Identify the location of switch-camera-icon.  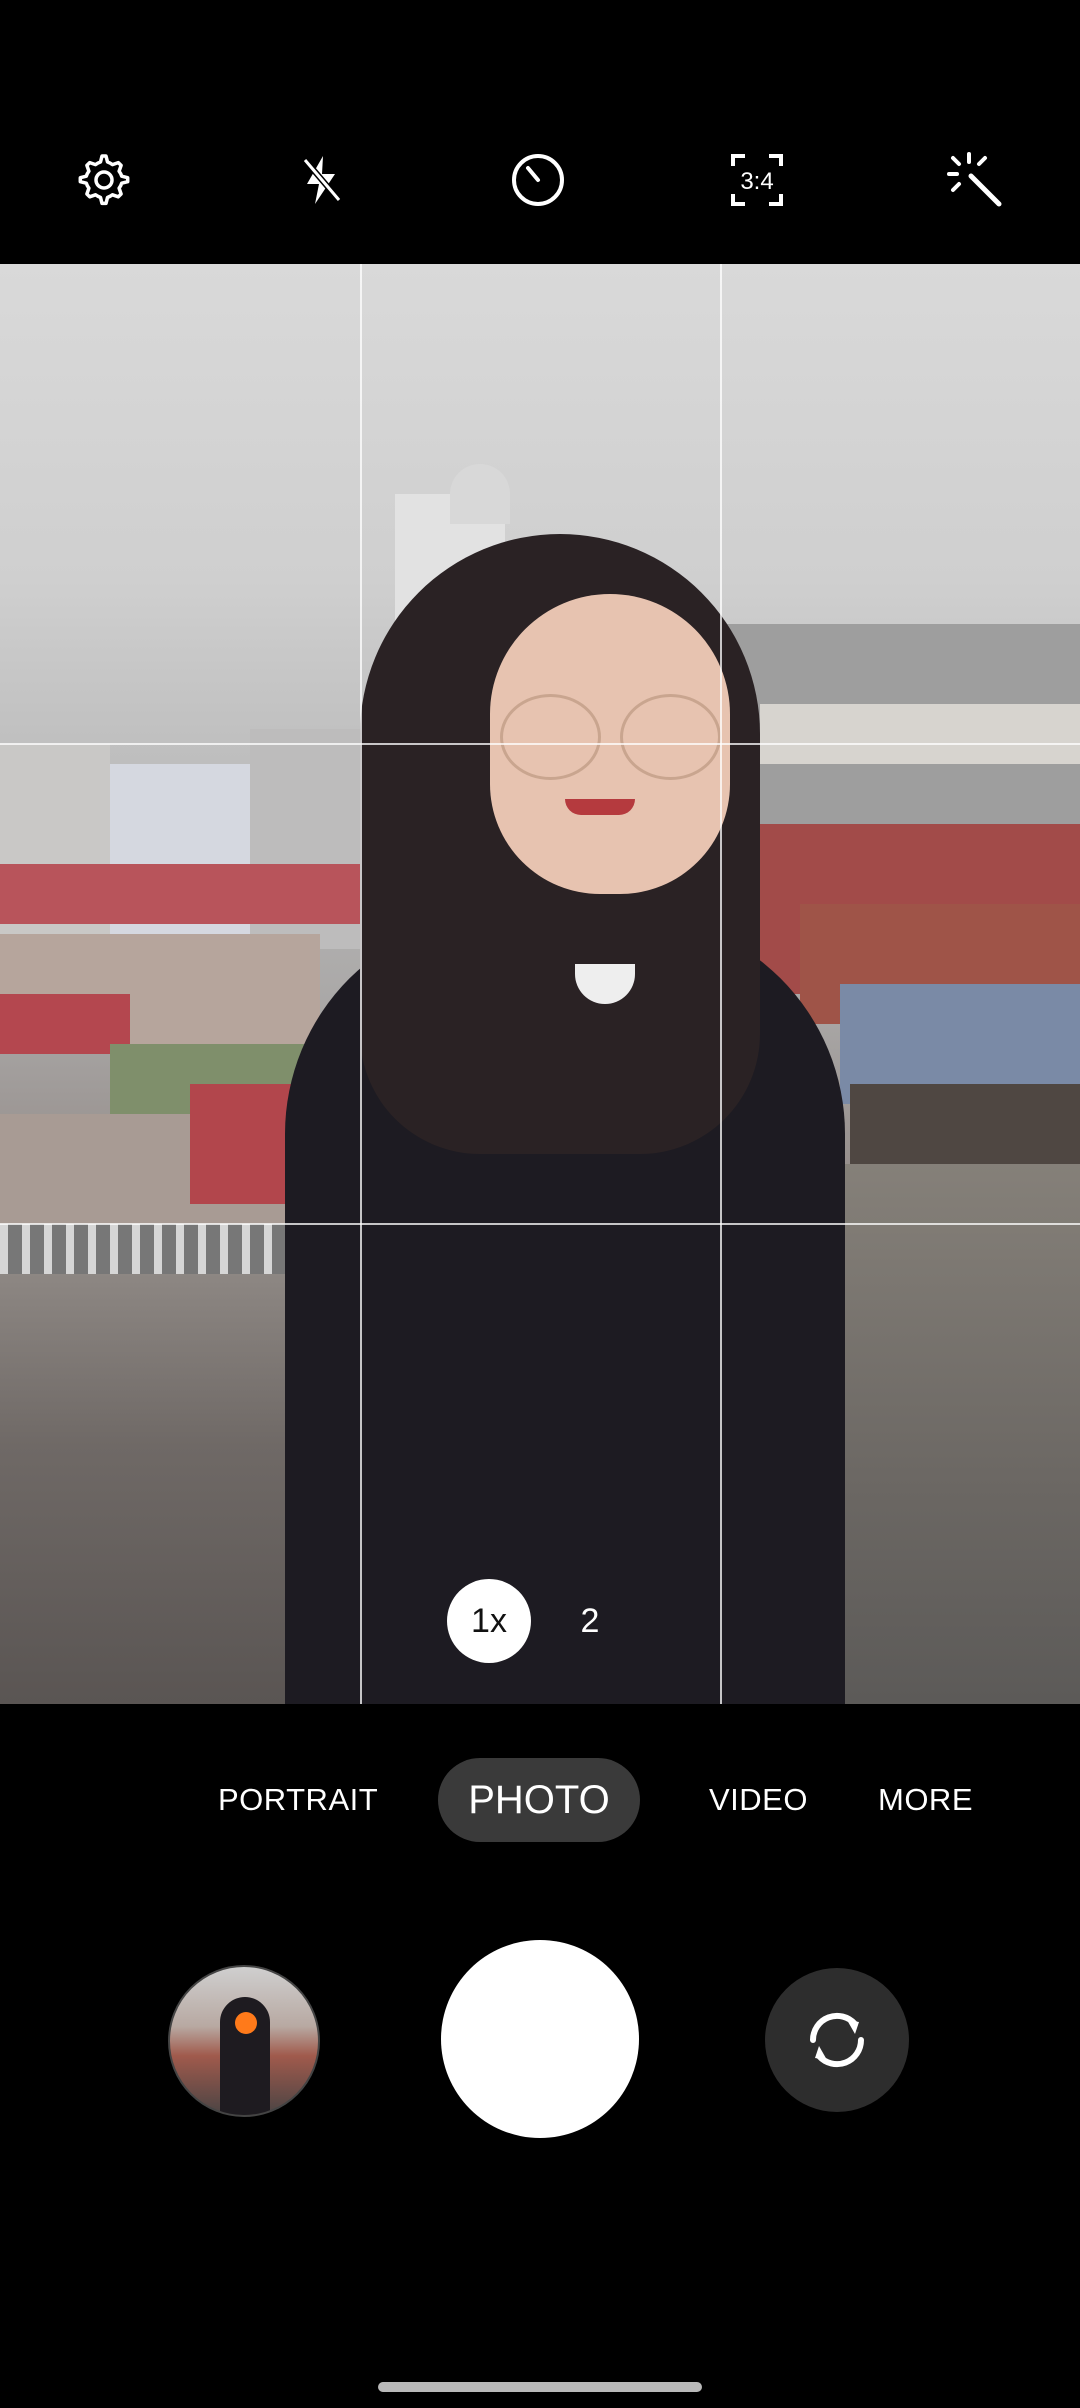
(837, 2040).